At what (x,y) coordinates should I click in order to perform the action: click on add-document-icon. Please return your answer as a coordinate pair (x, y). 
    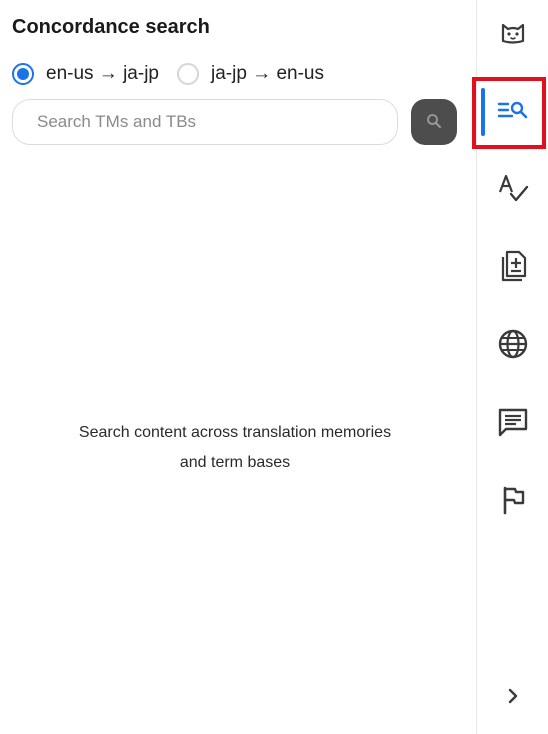
    Looking at the image, I should click on (513, 268).